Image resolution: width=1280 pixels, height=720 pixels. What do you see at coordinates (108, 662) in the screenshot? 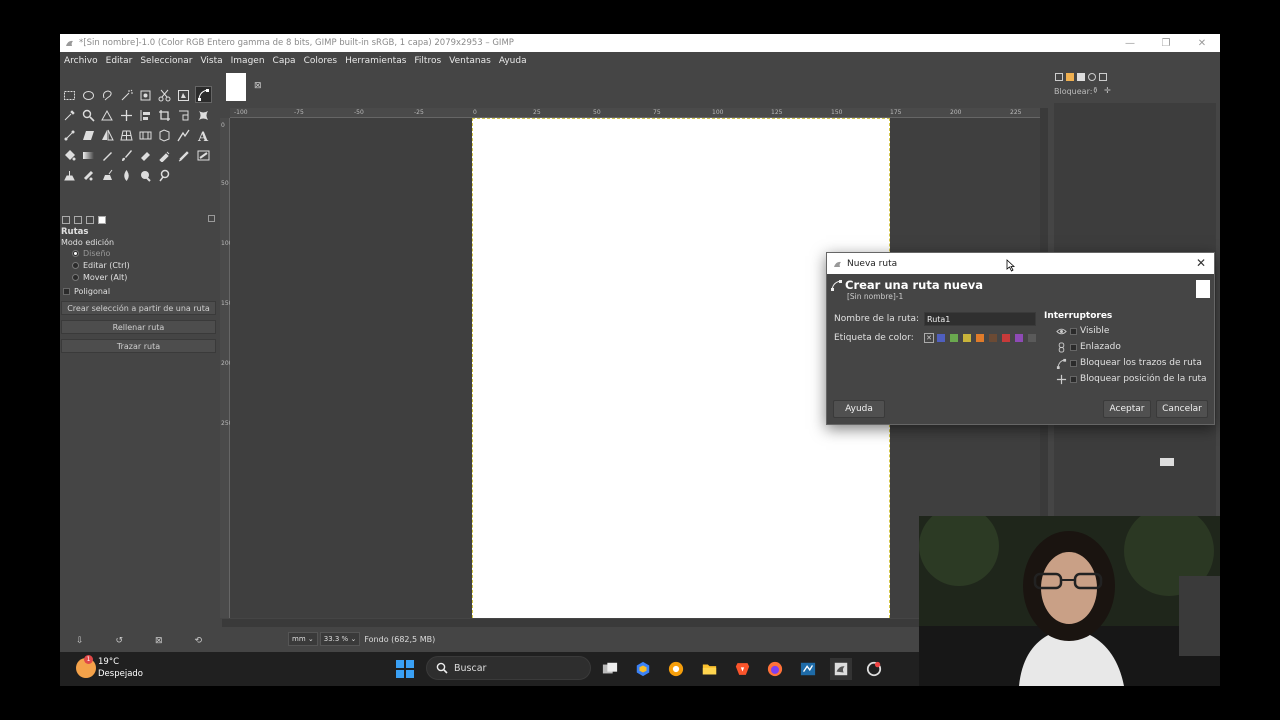
I see `weather-temperature: 19°C` at bounding box center [108, 662].